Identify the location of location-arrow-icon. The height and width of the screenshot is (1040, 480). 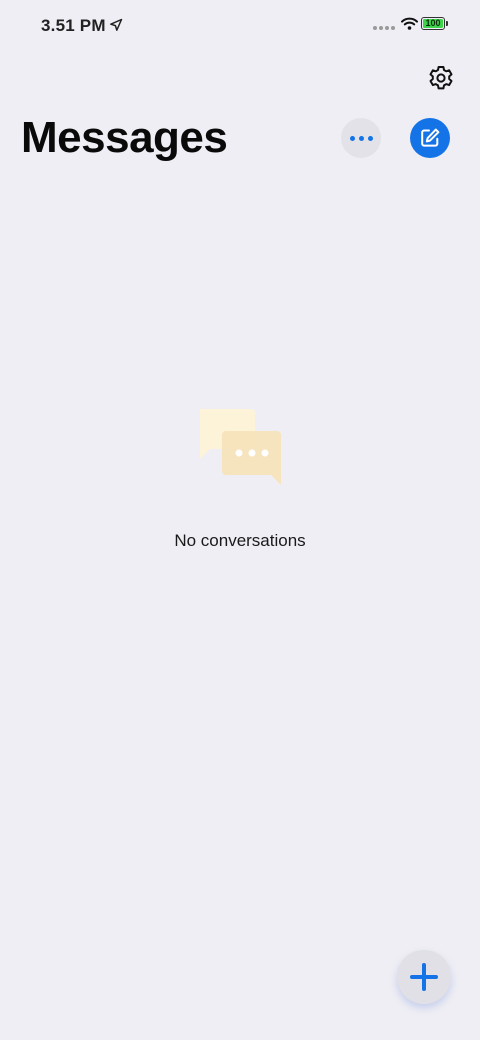
(116, 24).